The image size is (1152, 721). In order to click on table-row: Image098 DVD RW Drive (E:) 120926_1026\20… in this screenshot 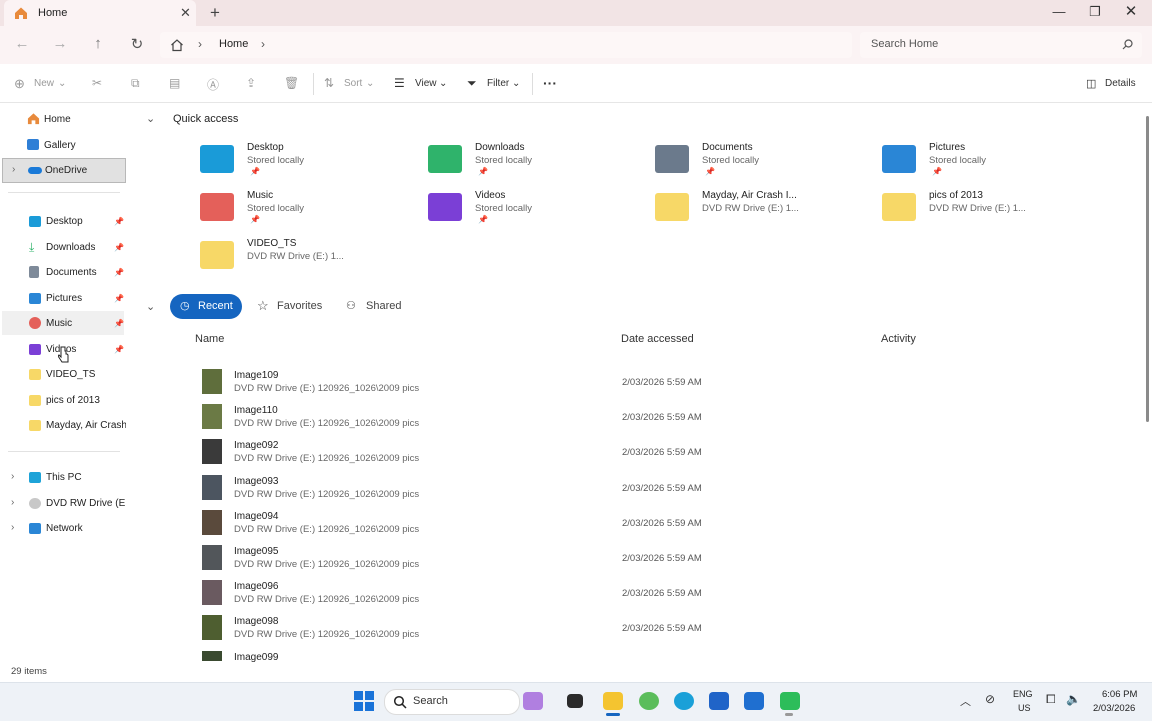, I will do `click(660, 629)`.